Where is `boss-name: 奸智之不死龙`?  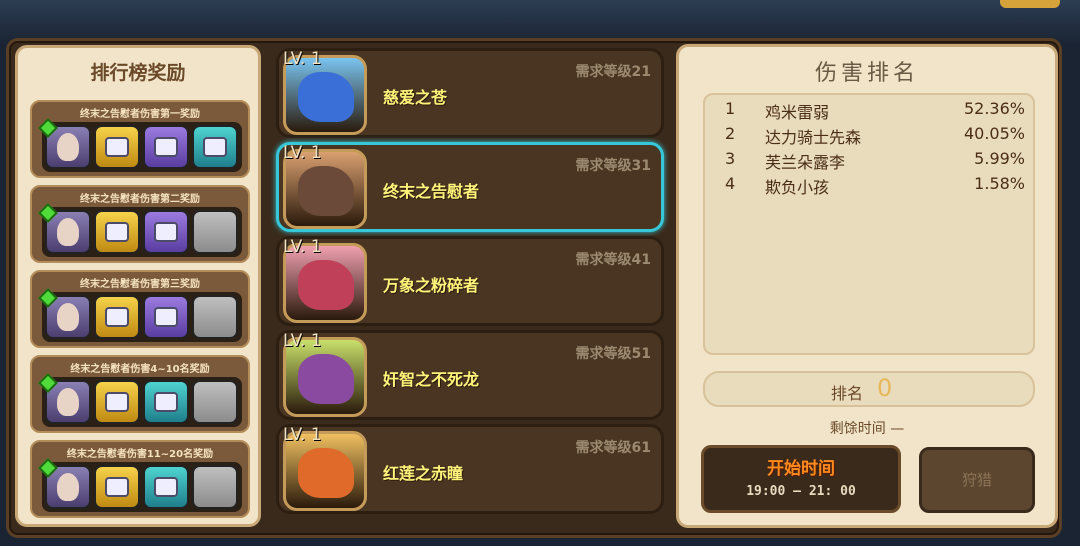 boss-name: 奸智之不死龙 is located at coordinates (431, 379).